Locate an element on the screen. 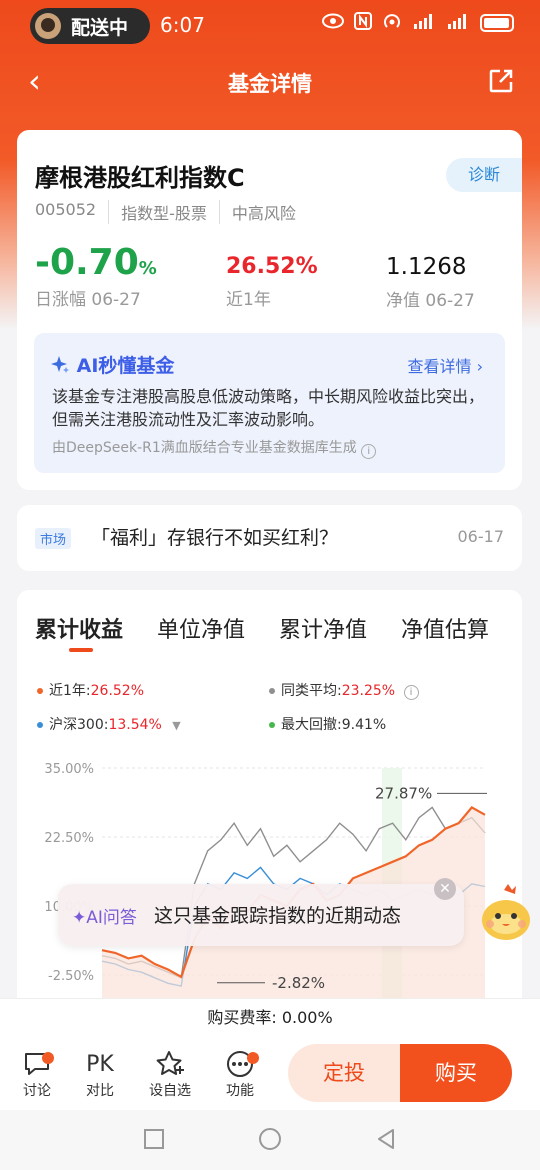 This screenshot has height=1170, width=540. clock: 6:07 is located at coordinates (182, 25).